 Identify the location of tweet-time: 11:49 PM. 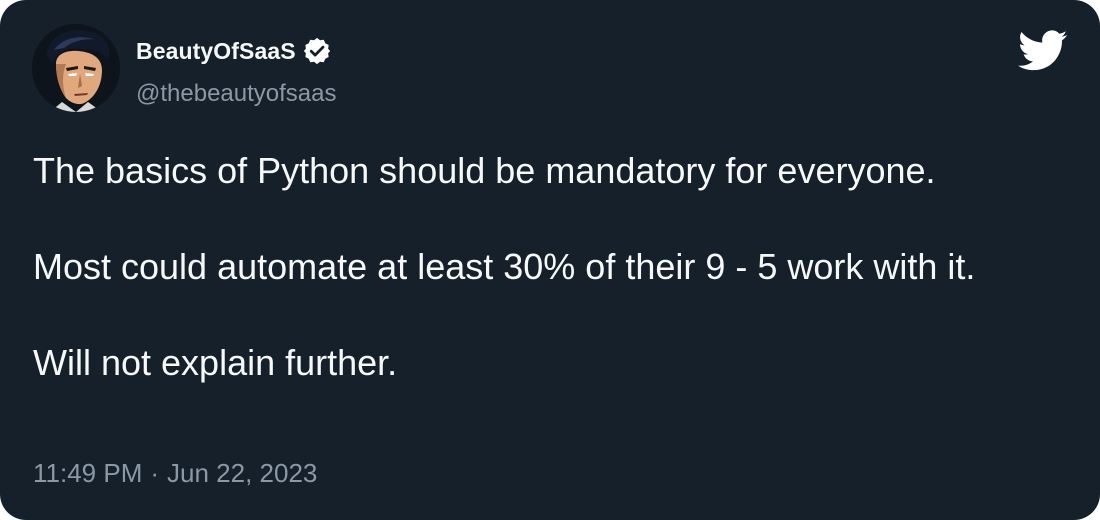
(87, 473).